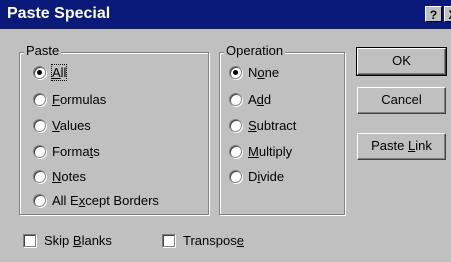 The image size is (451, 262). I want to click on paste-option-all-except-borders: All Except Borders, so click(96, 200).